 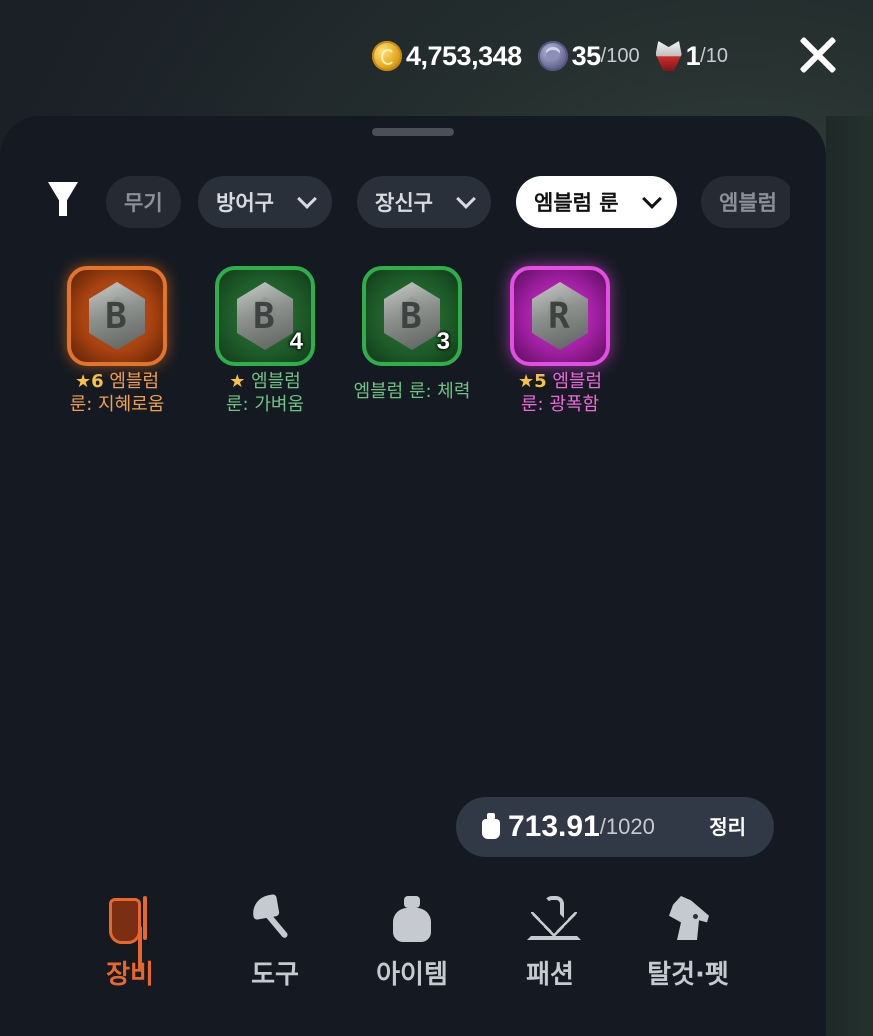 I want to click on close-icon, so click(x=818, y=55).